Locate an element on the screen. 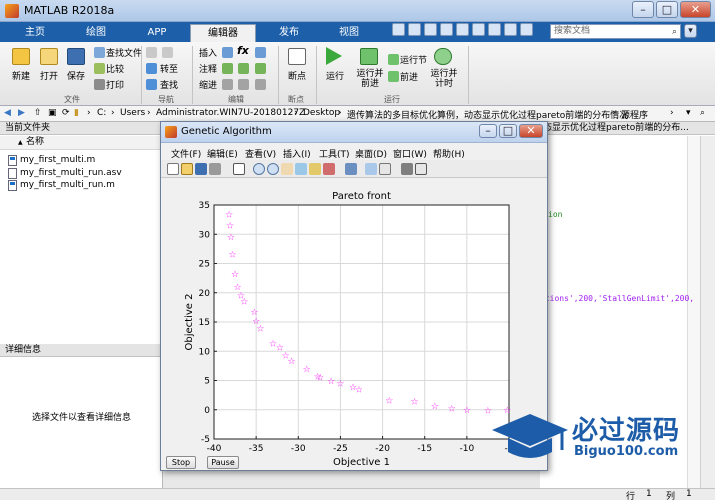 This screenshot has width=715, height=500. find-files-button: 查找文件 is located at coordinates (124, 52).